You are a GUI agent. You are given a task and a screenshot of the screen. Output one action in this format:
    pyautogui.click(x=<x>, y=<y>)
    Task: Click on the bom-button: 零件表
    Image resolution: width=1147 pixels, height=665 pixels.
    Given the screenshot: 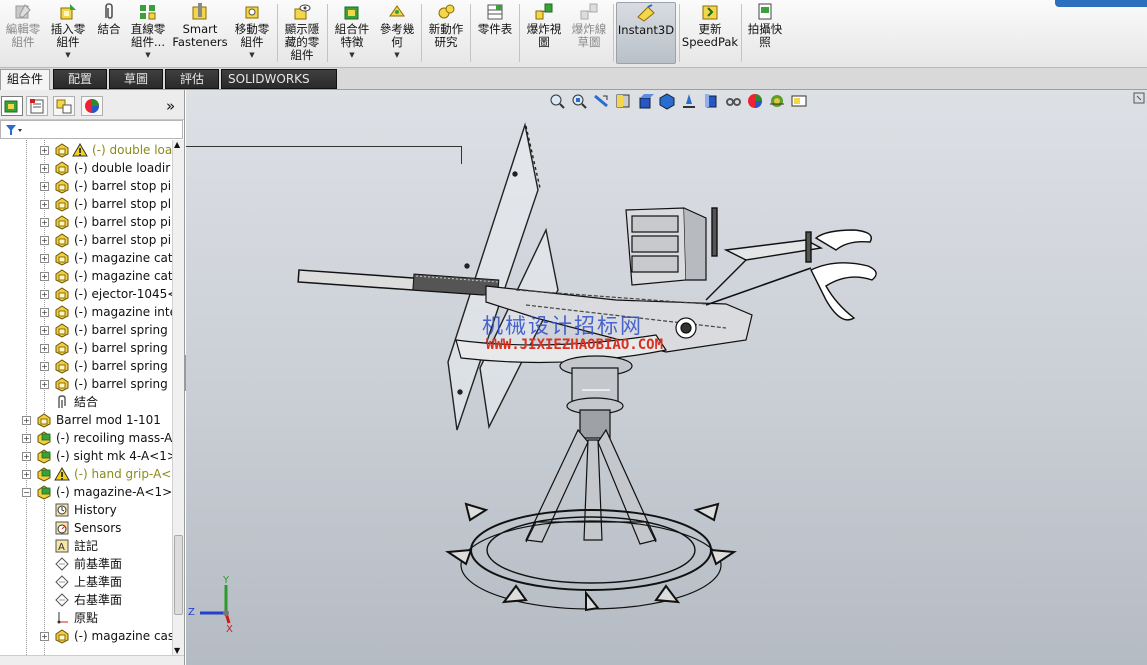 What is the action you would take?
    pyautogui.click(x=495, y=33)
    